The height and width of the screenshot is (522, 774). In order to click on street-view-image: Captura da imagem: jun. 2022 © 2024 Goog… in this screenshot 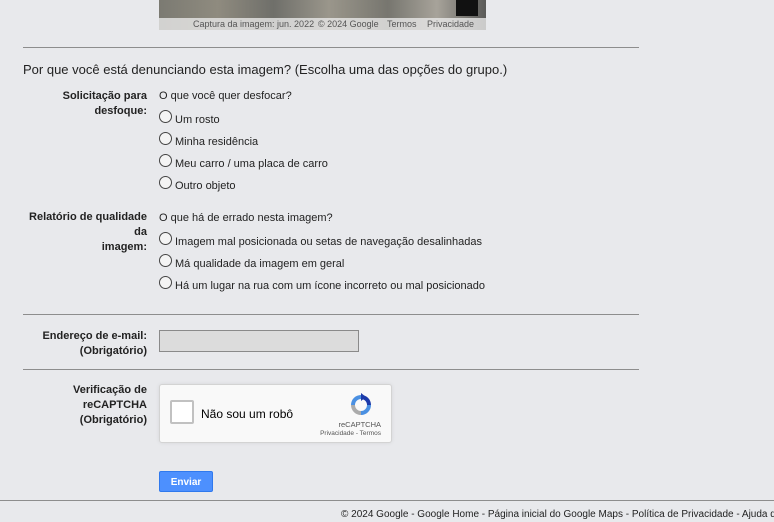, I will do `click(322, 15)`.